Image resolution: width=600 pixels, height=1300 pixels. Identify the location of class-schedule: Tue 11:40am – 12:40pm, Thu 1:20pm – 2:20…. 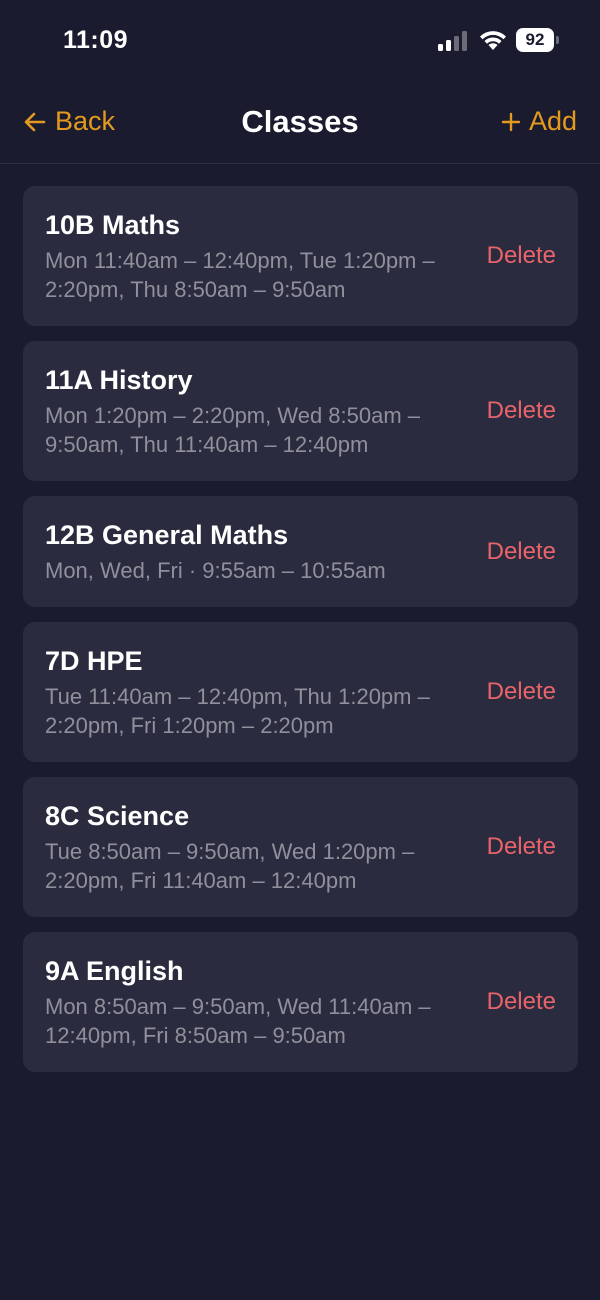
(237, 711).